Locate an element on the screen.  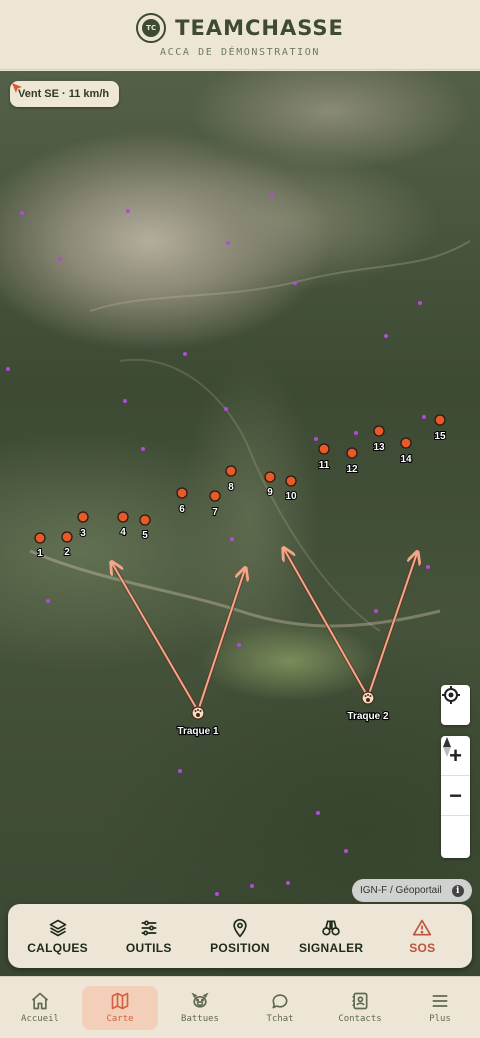
locate-button is located at coordinates (455, 705).